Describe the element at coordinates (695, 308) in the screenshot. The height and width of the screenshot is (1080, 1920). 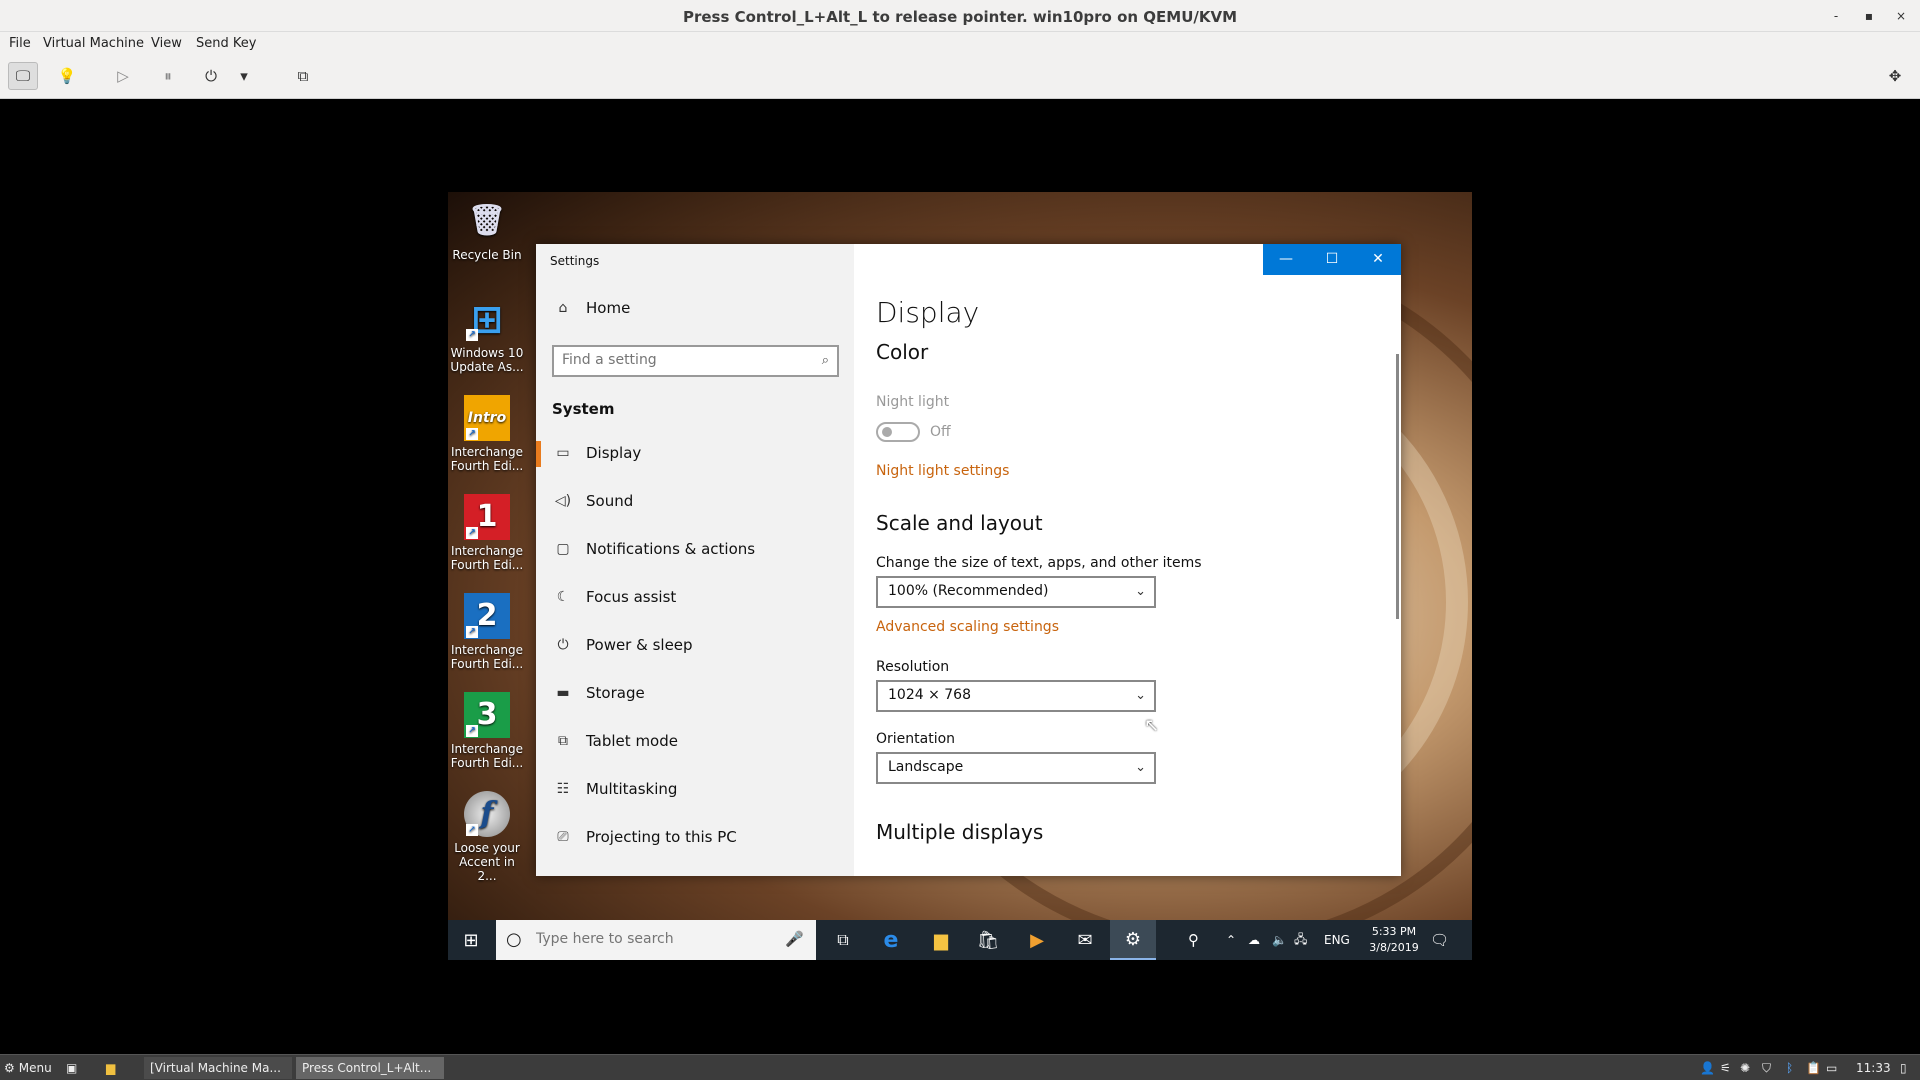
I see `nav-home: ⌂ Home` at that location.